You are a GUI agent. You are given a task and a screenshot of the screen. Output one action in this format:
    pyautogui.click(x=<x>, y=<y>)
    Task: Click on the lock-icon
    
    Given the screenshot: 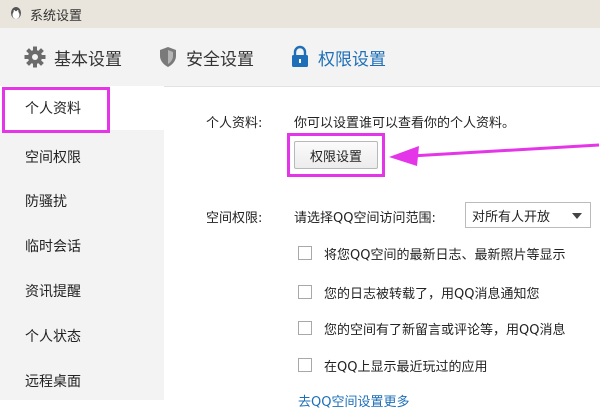 What is the action you would take?
    pyautogui.click(x=300, y=56)
    